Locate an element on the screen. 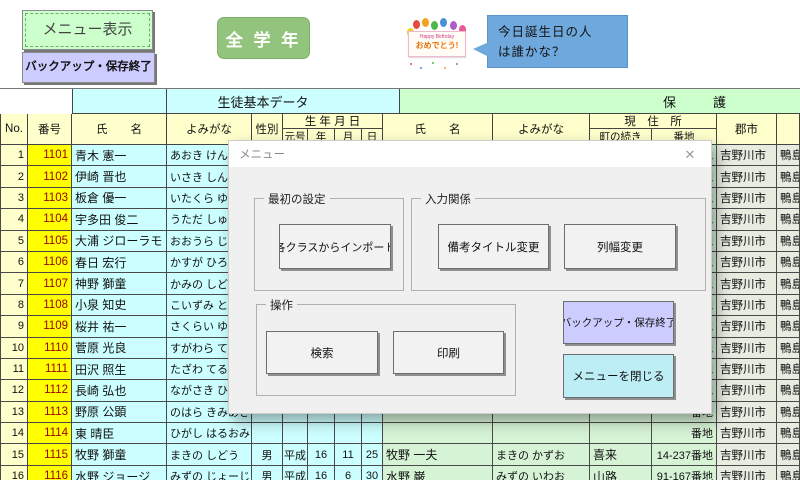 This screenshot has height=480, width=800. cell-name: 東 晴臣 is located at coordinates (119, 434).